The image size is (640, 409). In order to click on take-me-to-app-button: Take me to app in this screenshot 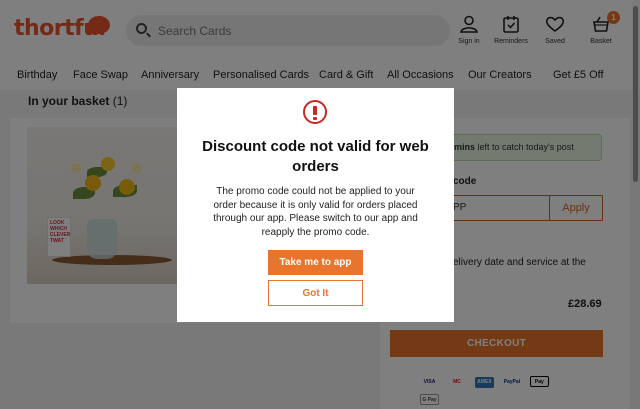, I will do `click(315, 262)`.